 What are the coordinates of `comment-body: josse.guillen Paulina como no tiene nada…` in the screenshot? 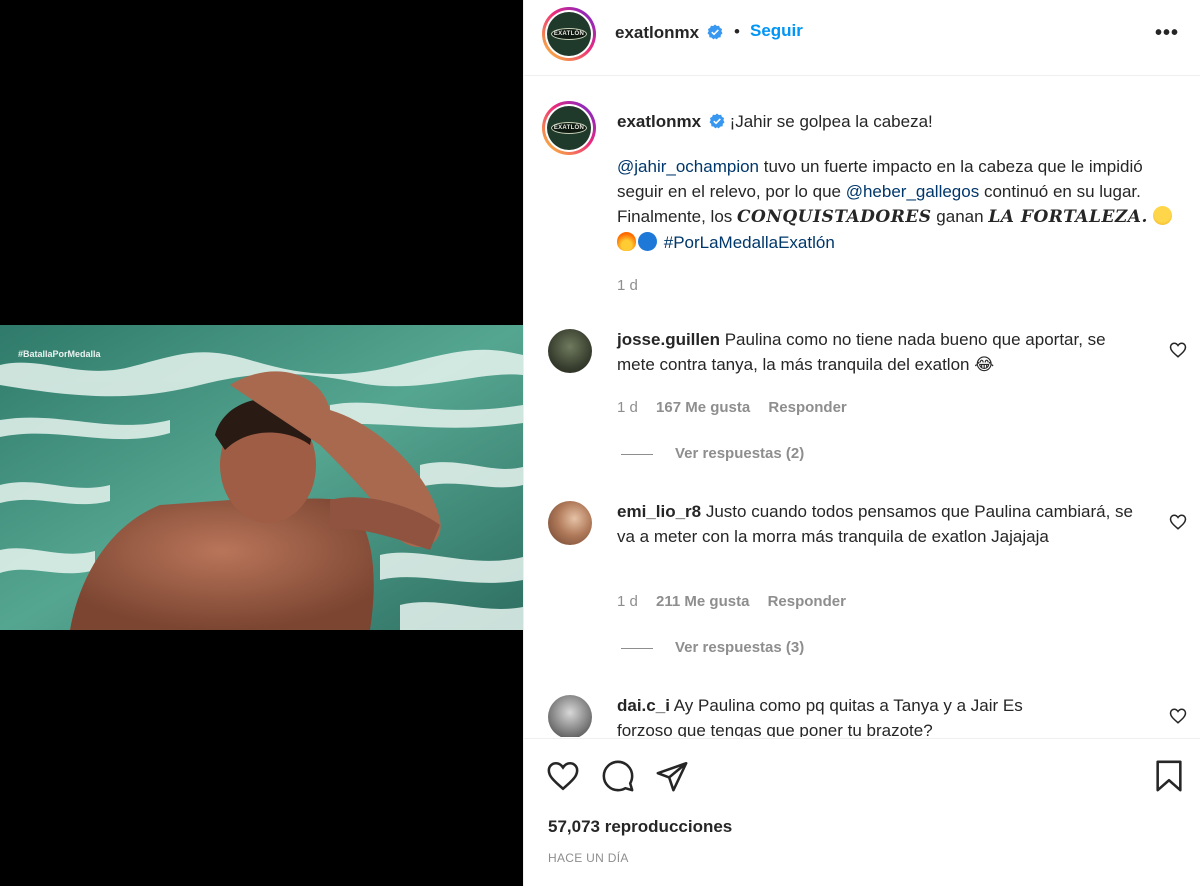 It's located at (882, 352).